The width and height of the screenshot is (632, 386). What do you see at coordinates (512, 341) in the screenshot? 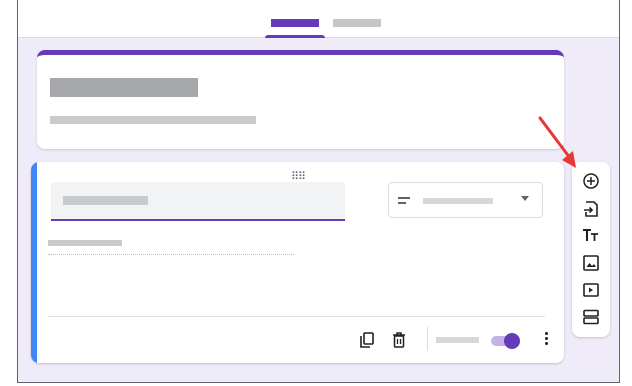
I see `toggle-knob` at bounding box center [512, 341].